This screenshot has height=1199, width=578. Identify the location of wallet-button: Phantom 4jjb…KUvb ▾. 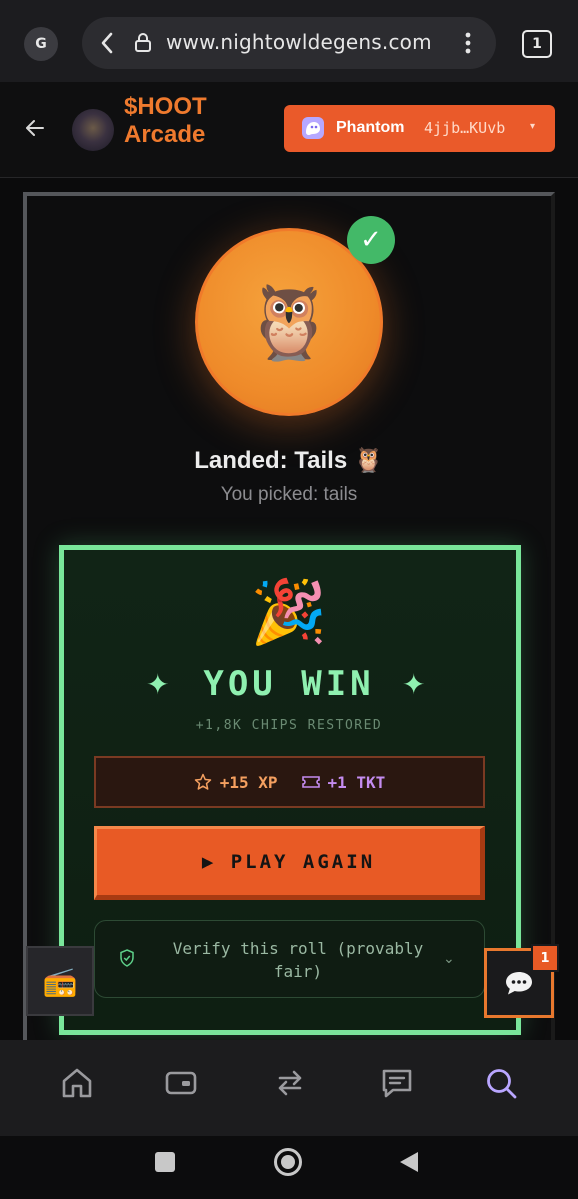
(419, 128).